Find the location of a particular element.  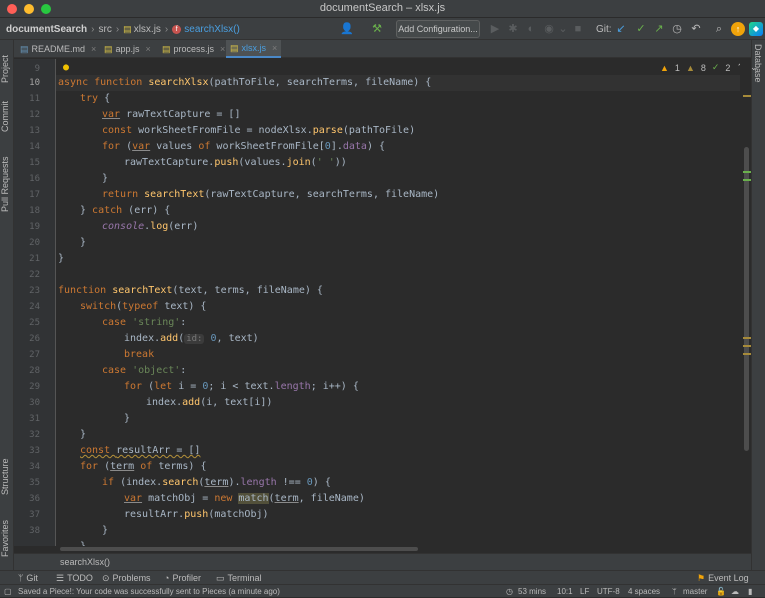

tab-label: process.js is located at coordinates (194, 49).